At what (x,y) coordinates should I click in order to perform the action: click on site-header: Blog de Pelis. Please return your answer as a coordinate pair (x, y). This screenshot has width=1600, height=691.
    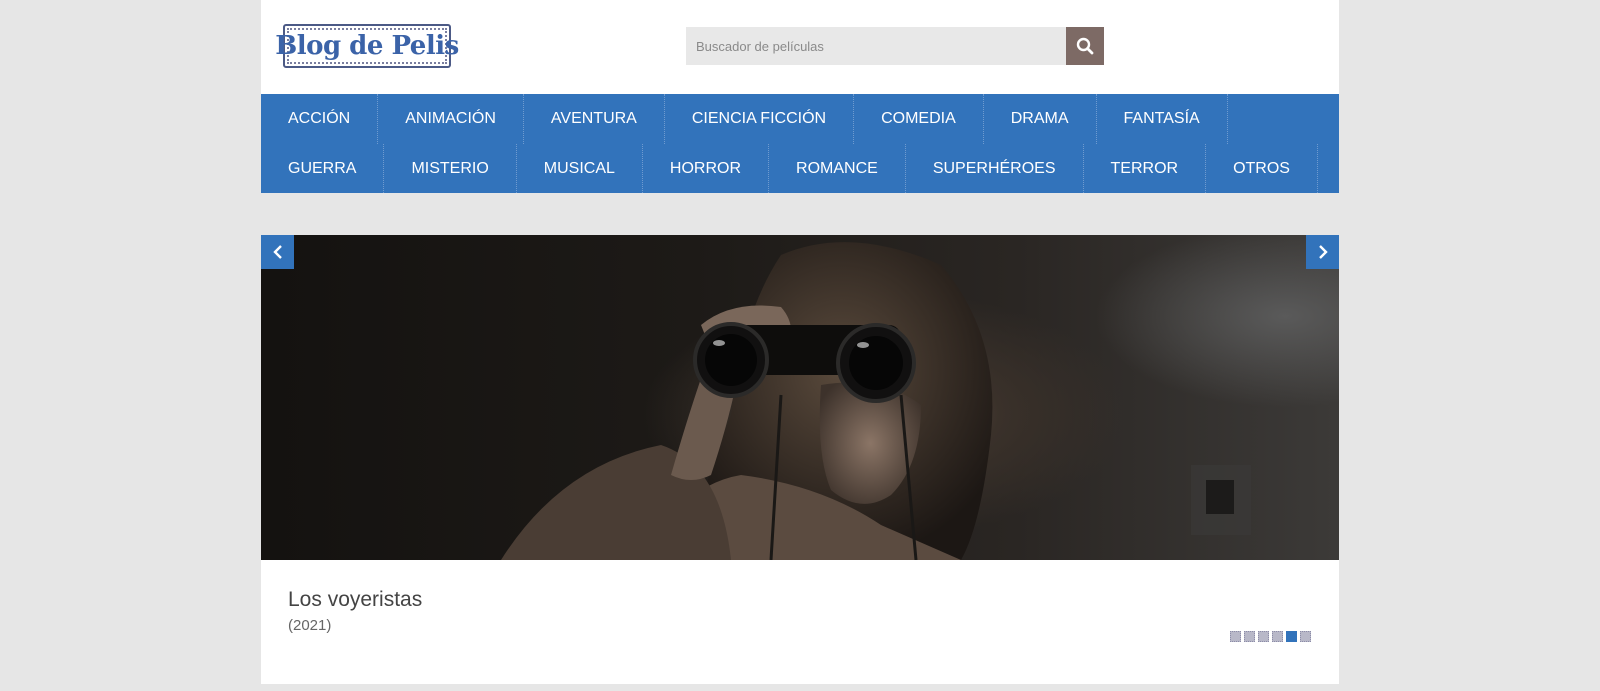
    Looking at the image, I should click on (800, 47).